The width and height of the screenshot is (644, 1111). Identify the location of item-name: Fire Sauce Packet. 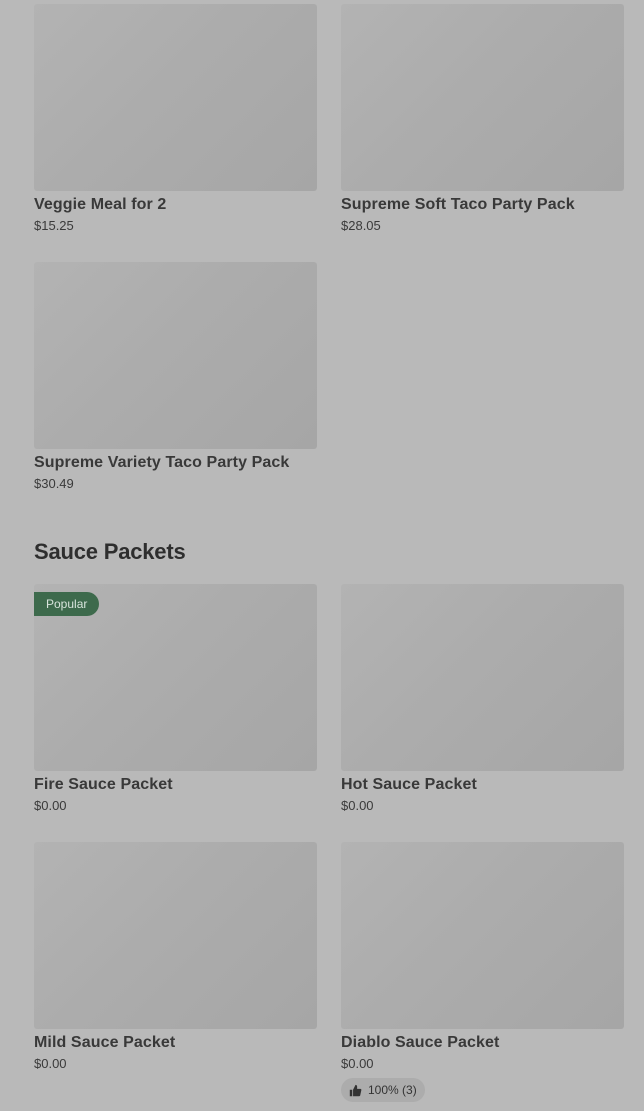
(103, 784).